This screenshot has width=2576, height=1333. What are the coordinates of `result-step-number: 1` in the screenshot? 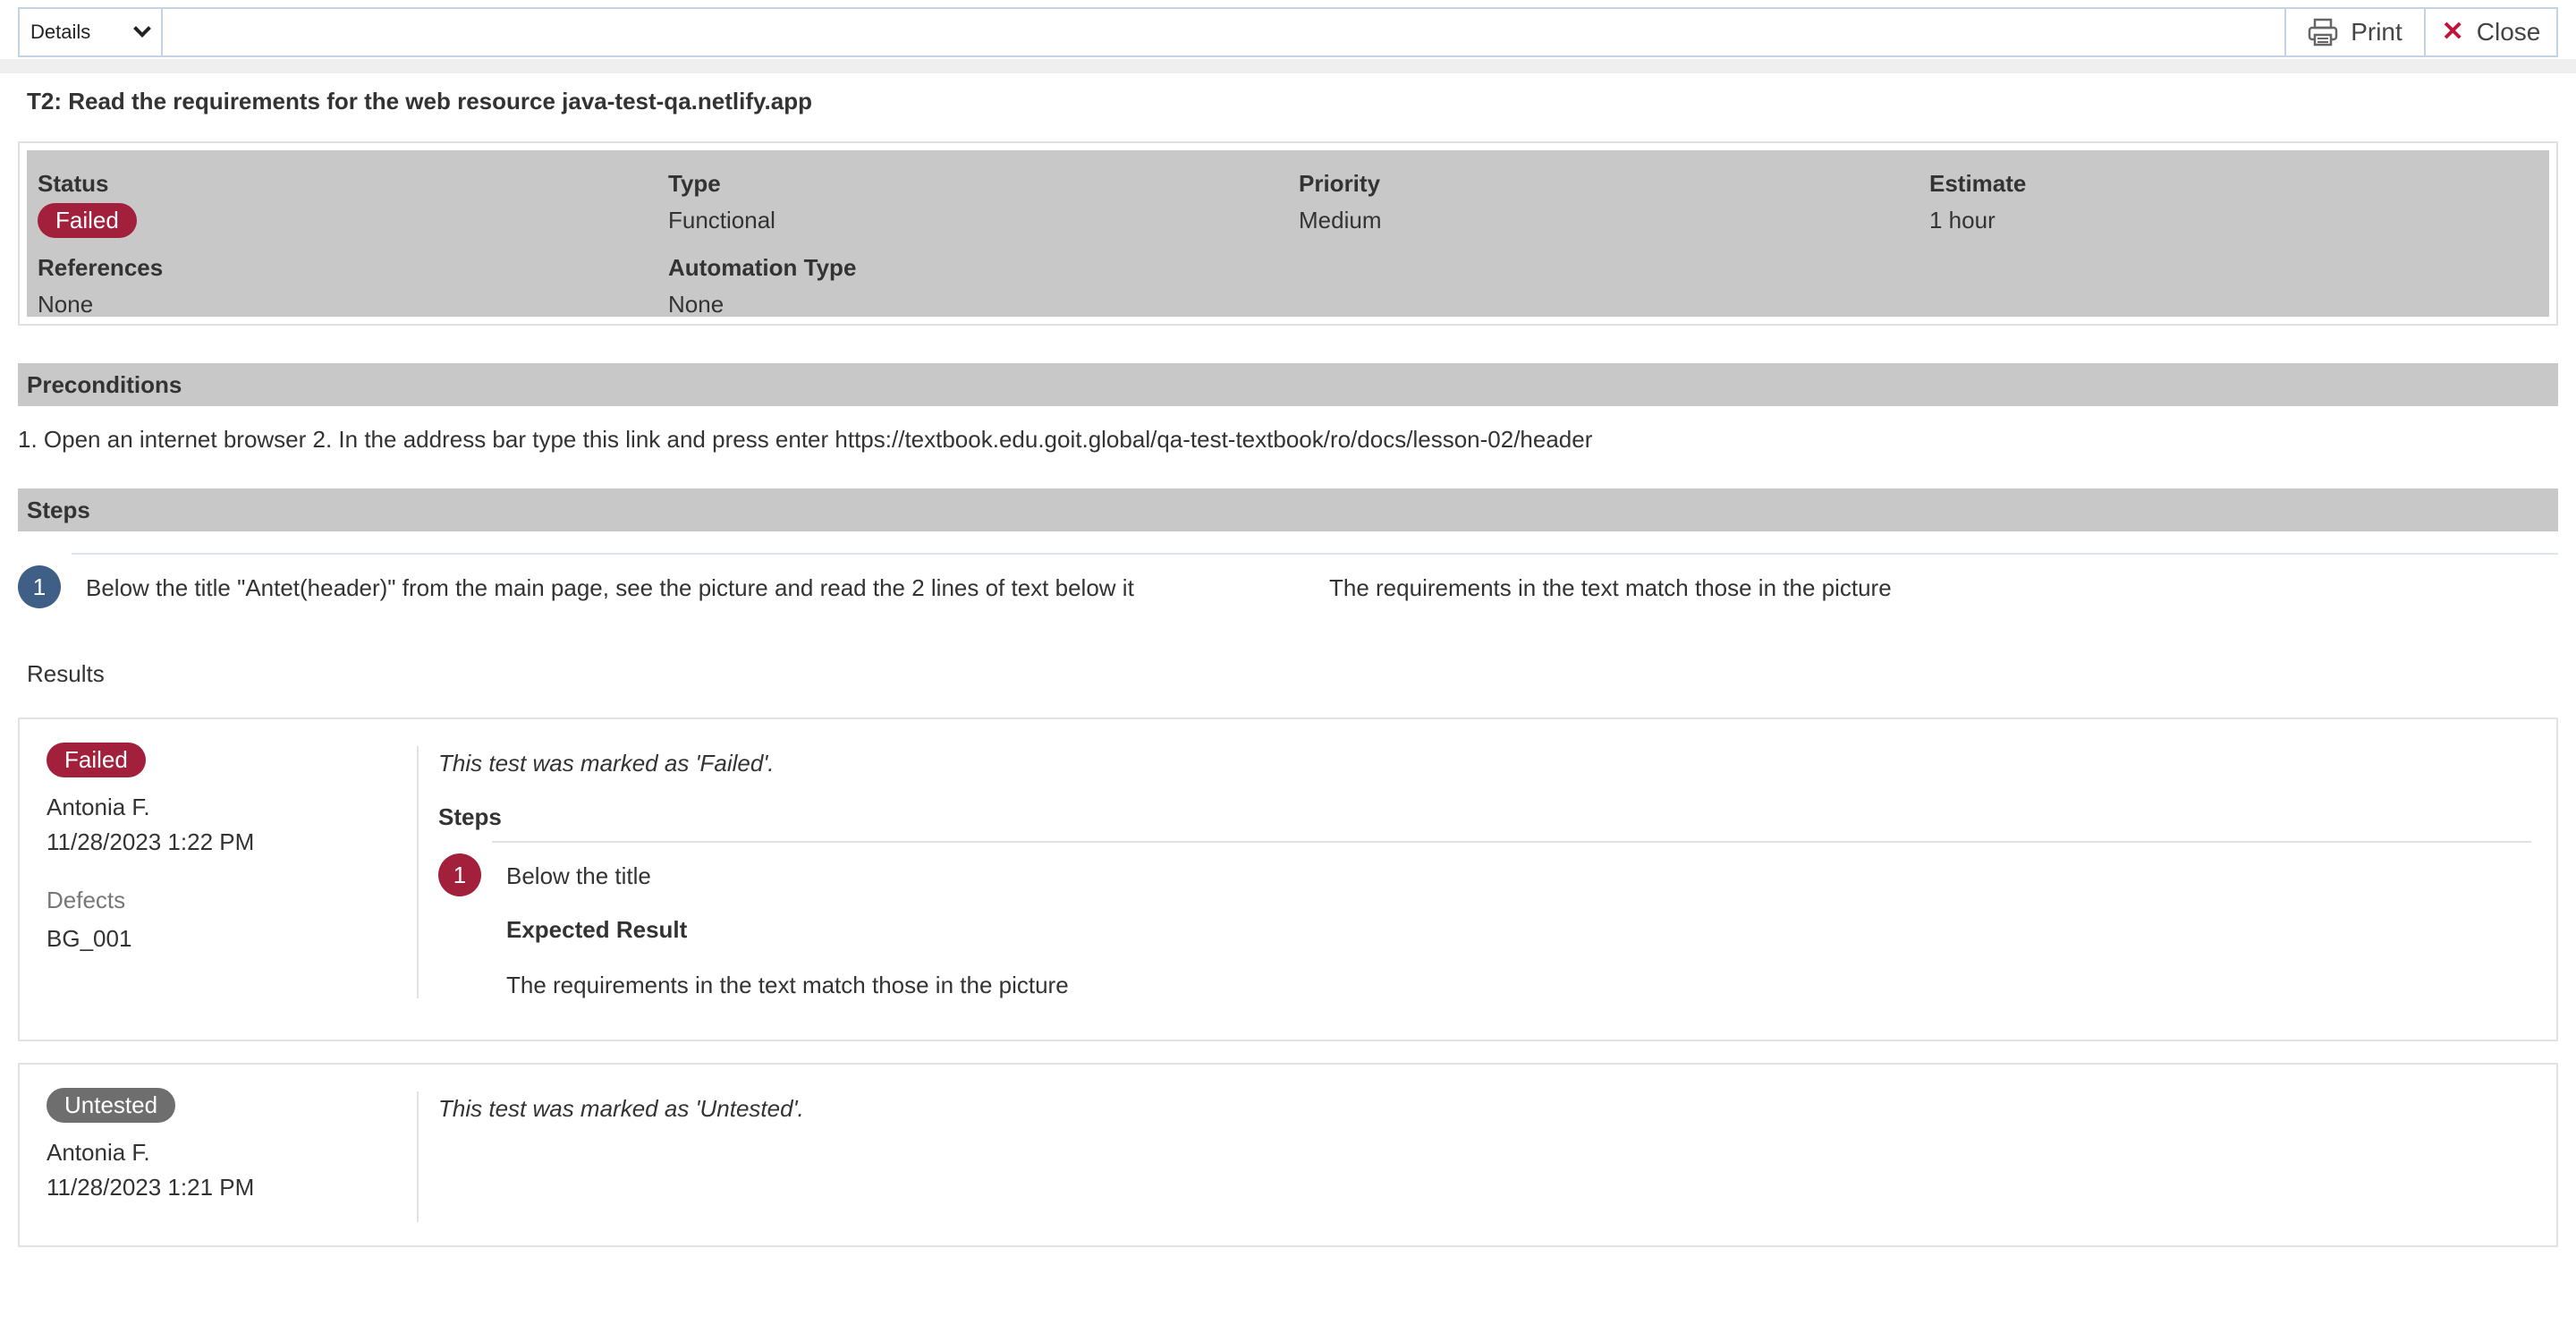 It's located at (459, 874).